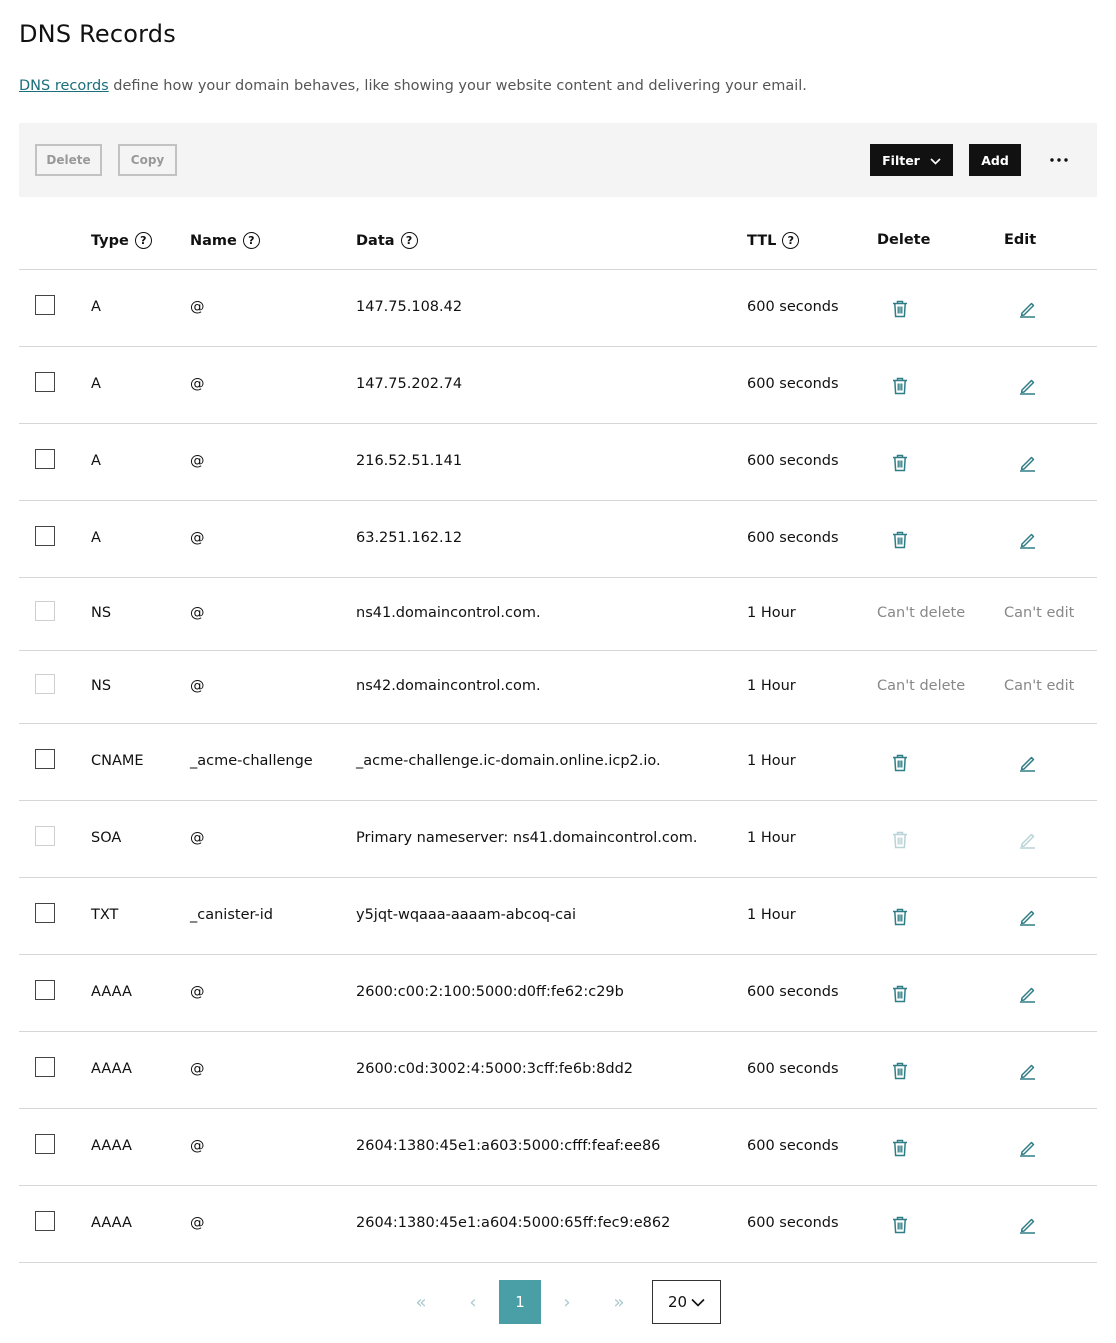 This screenshot has width=1116, height=1343. Describe the element at coordinates (110, 240) in the screenshot. I see `type-header-label: Type` at that location.